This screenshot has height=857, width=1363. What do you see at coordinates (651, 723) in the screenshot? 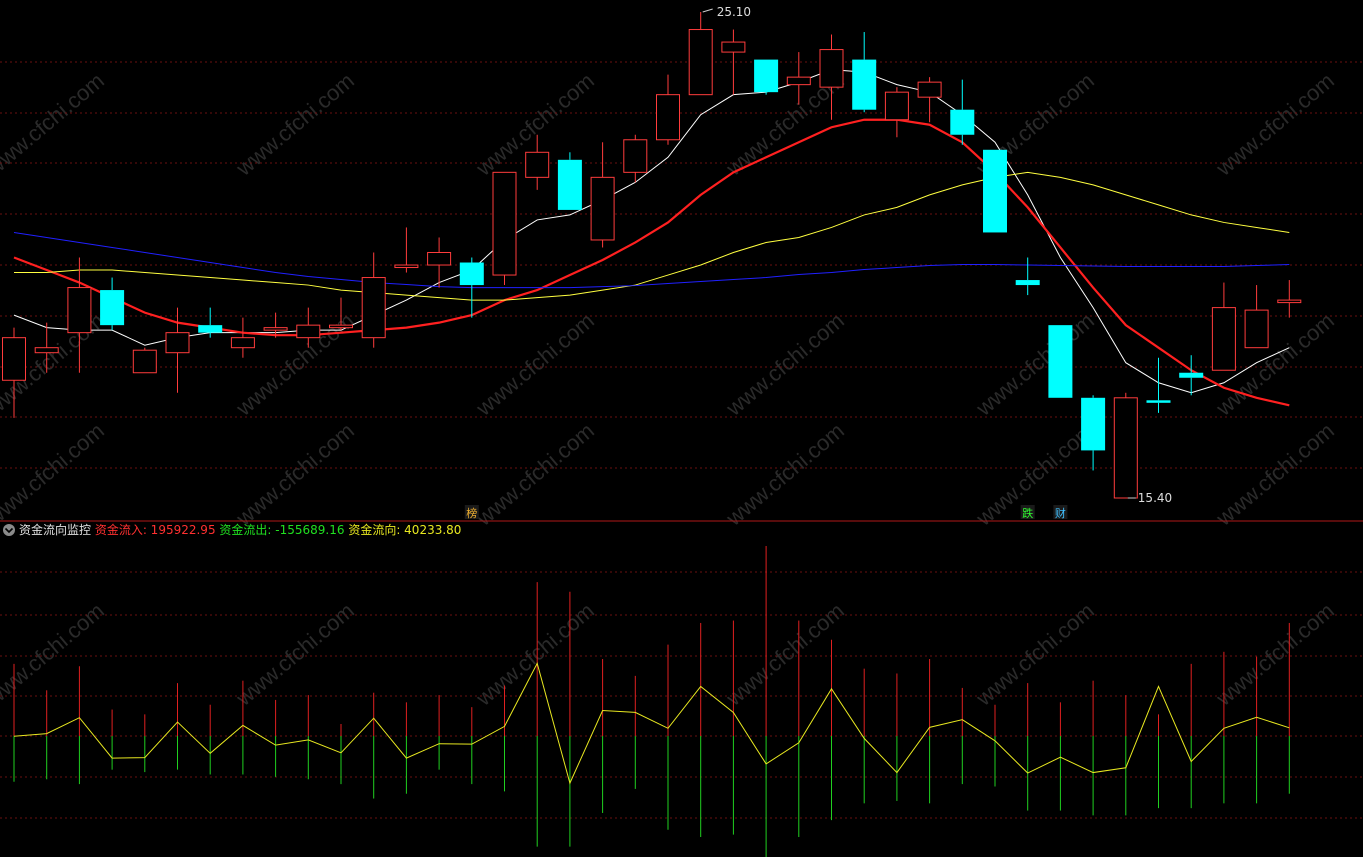
I see `net-flow-line` at bounding box center [651, 723].